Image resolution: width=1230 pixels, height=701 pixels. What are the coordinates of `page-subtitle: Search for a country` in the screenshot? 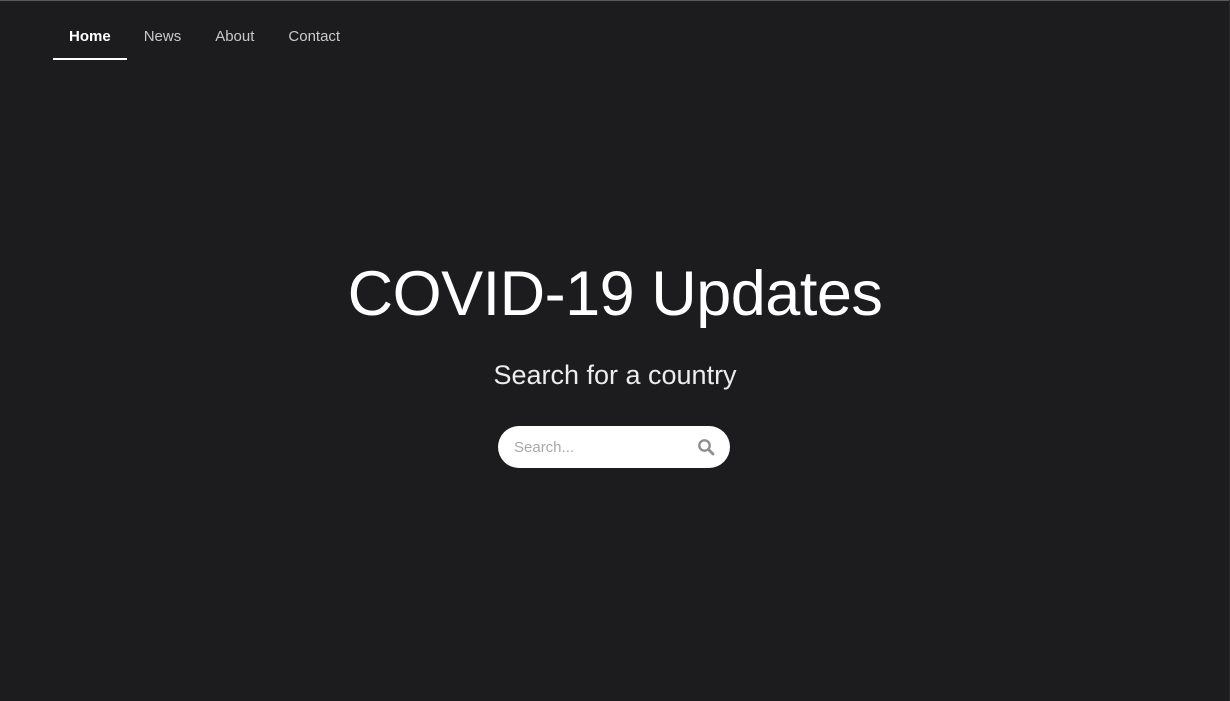 It's located at (615, 375).